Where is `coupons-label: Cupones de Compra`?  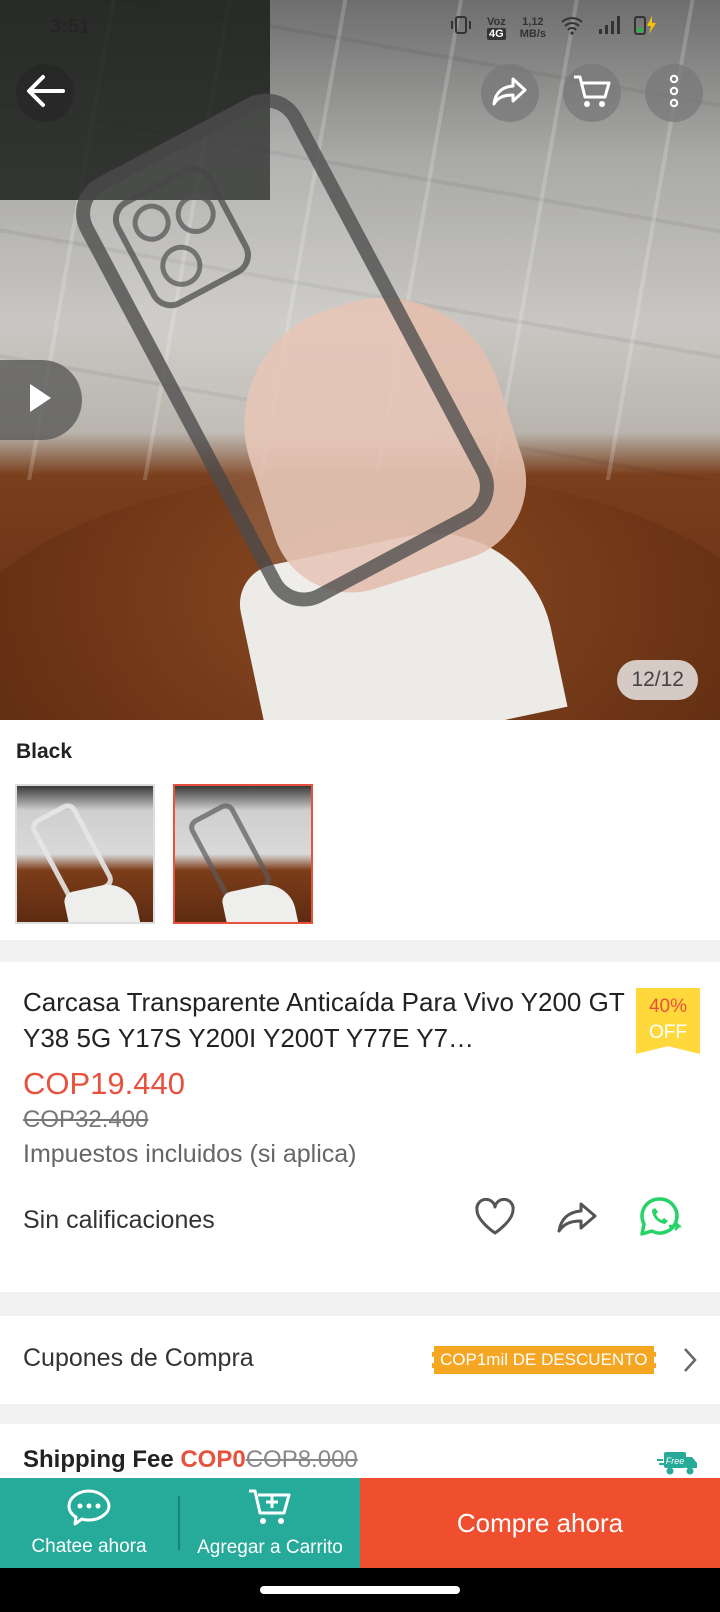
coupons-label: Cupones de Compra is located at coordinates (138, 1358).